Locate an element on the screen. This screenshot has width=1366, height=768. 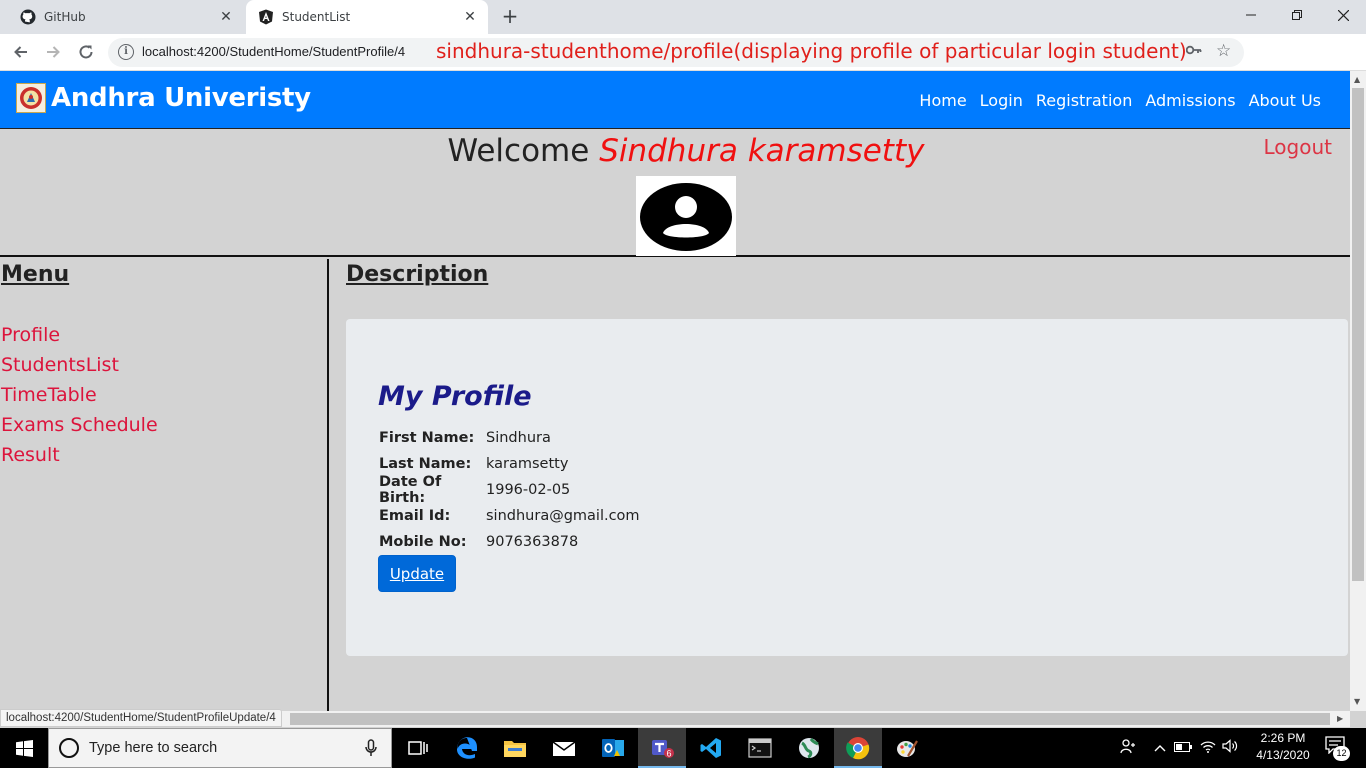
taskbar-search-box: Type here to search is located at coordinates (220, 748).